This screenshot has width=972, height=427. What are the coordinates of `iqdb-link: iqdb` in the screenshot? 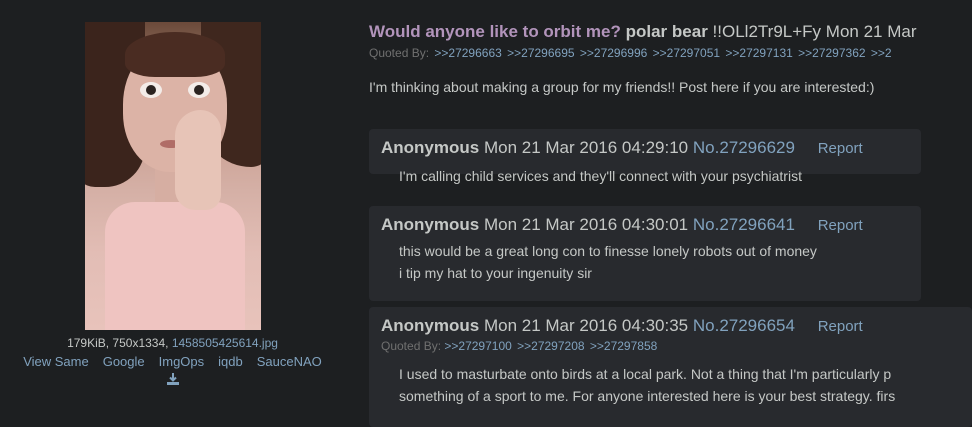 It's located at (230, 361).